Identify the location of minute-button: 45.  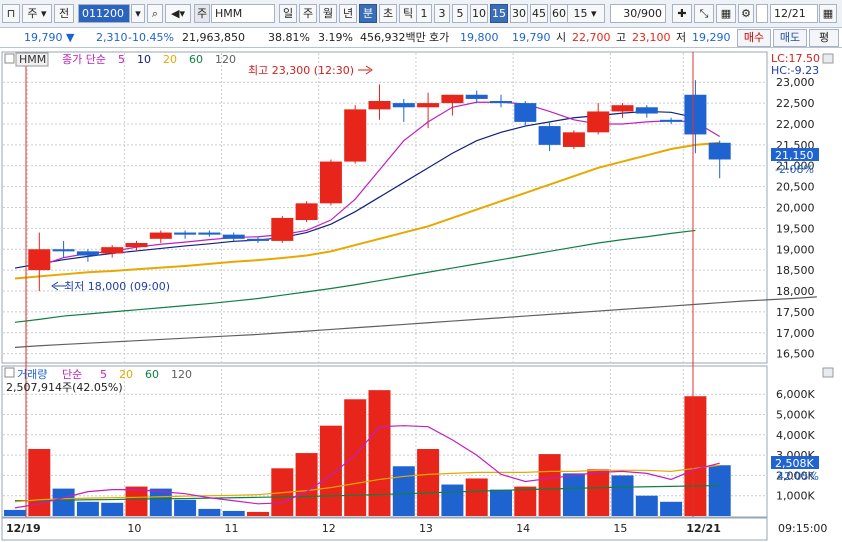
(539, 13).